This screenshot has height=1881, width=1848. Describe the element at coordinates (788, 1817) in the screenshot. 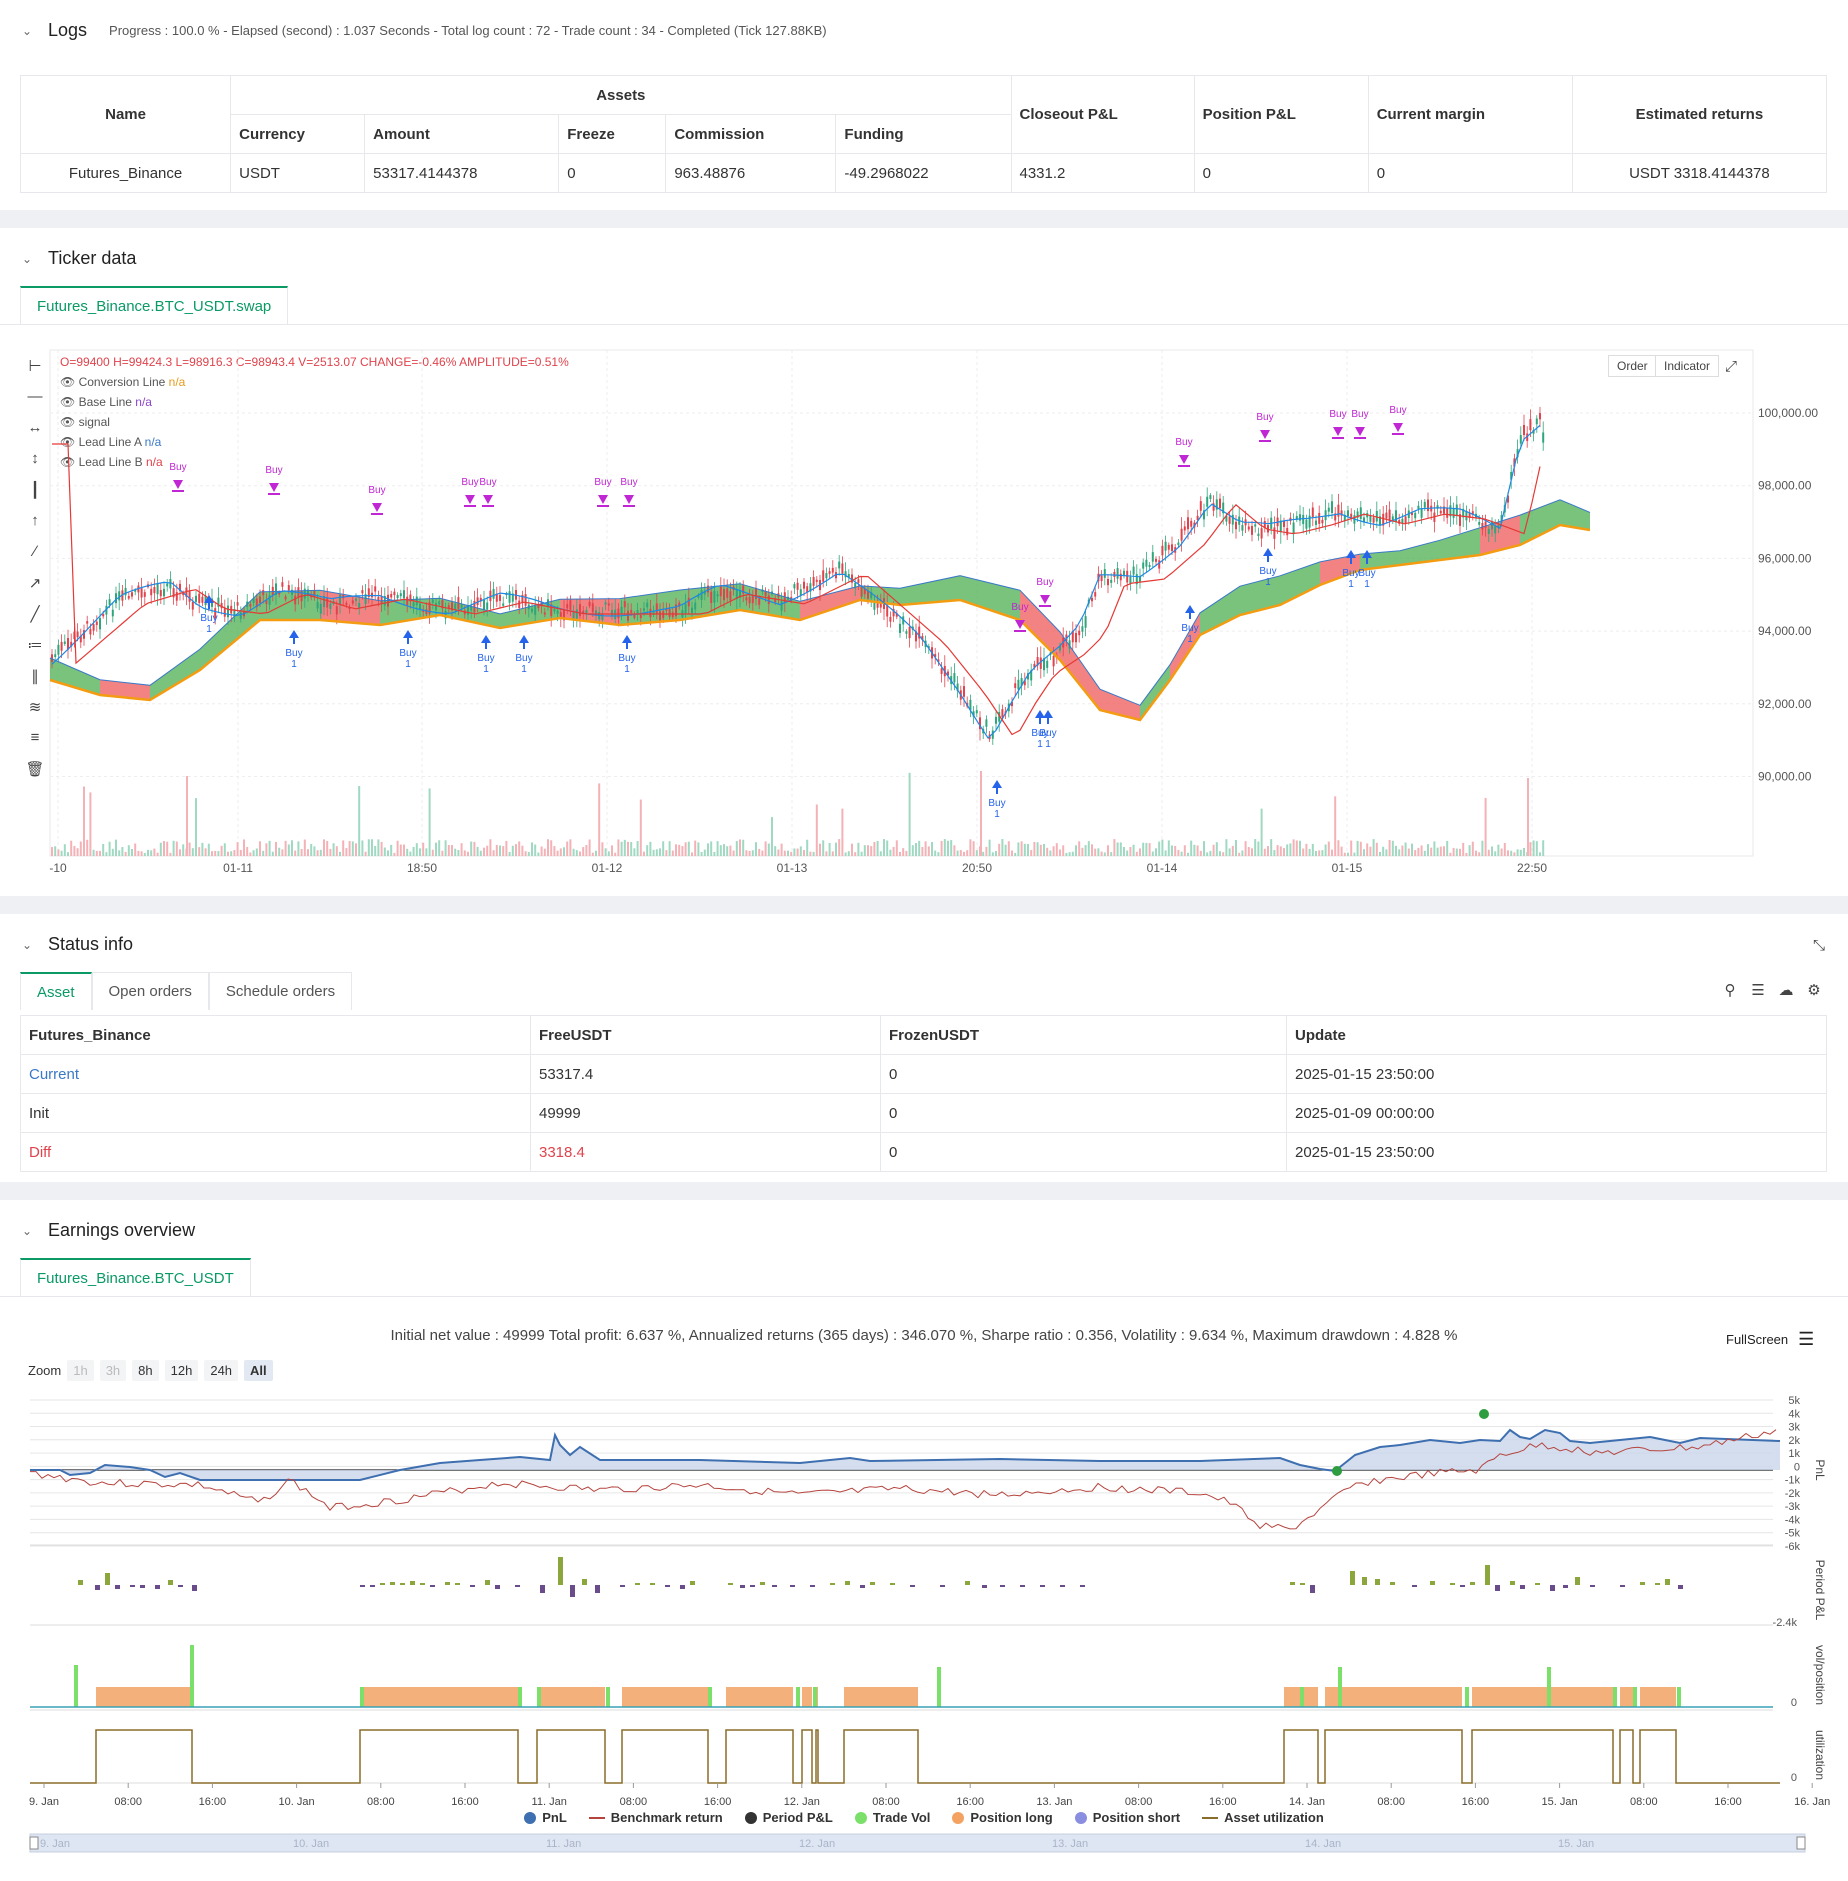

I see `legend-item-period: Period P&L` at that location.